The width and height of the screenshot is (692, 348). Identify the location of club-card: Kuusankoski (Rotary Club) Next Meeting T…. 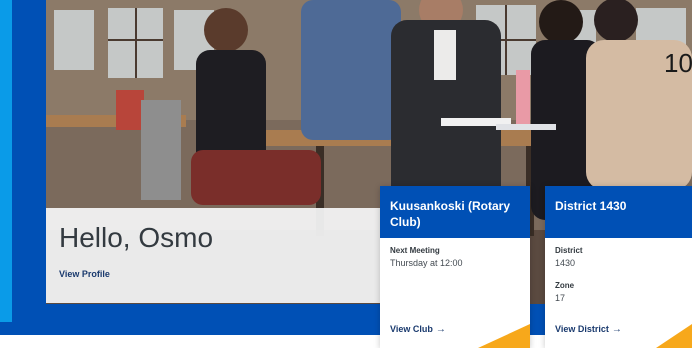
(455, 267).